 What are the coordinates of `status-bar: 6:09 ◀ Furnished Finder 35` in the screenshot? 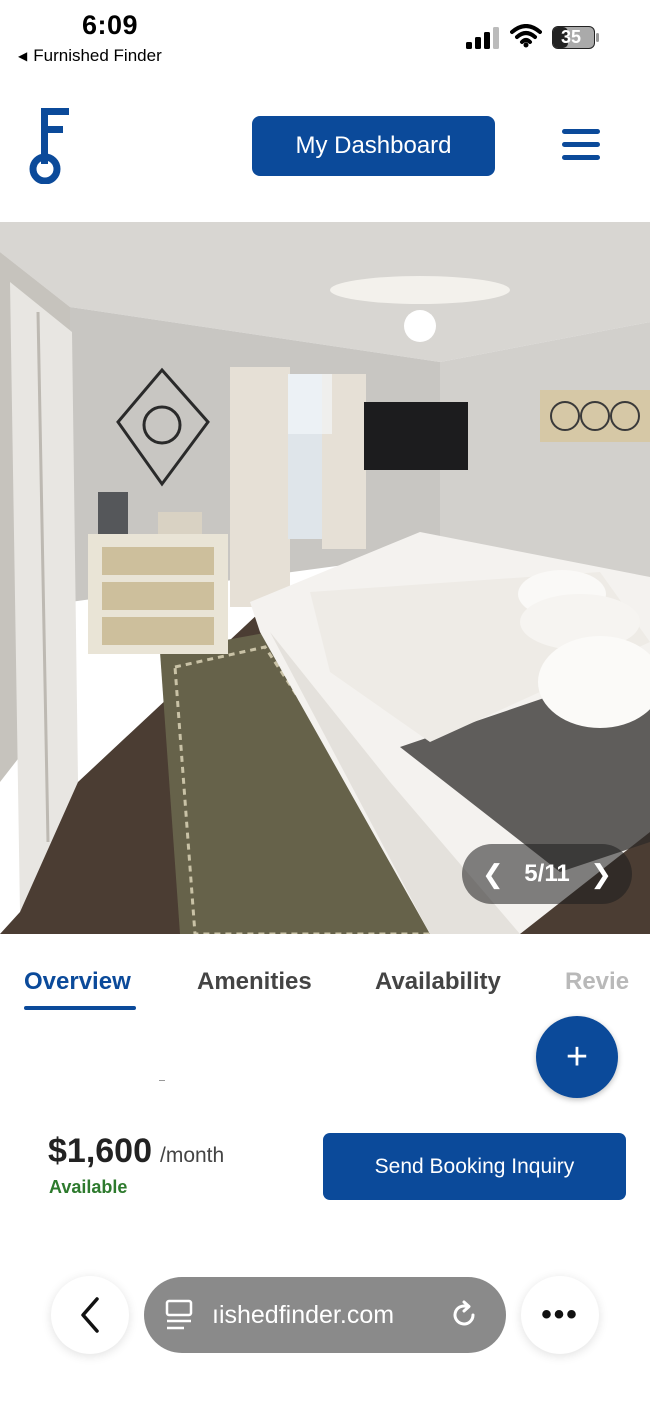 It's located at (325, 36).